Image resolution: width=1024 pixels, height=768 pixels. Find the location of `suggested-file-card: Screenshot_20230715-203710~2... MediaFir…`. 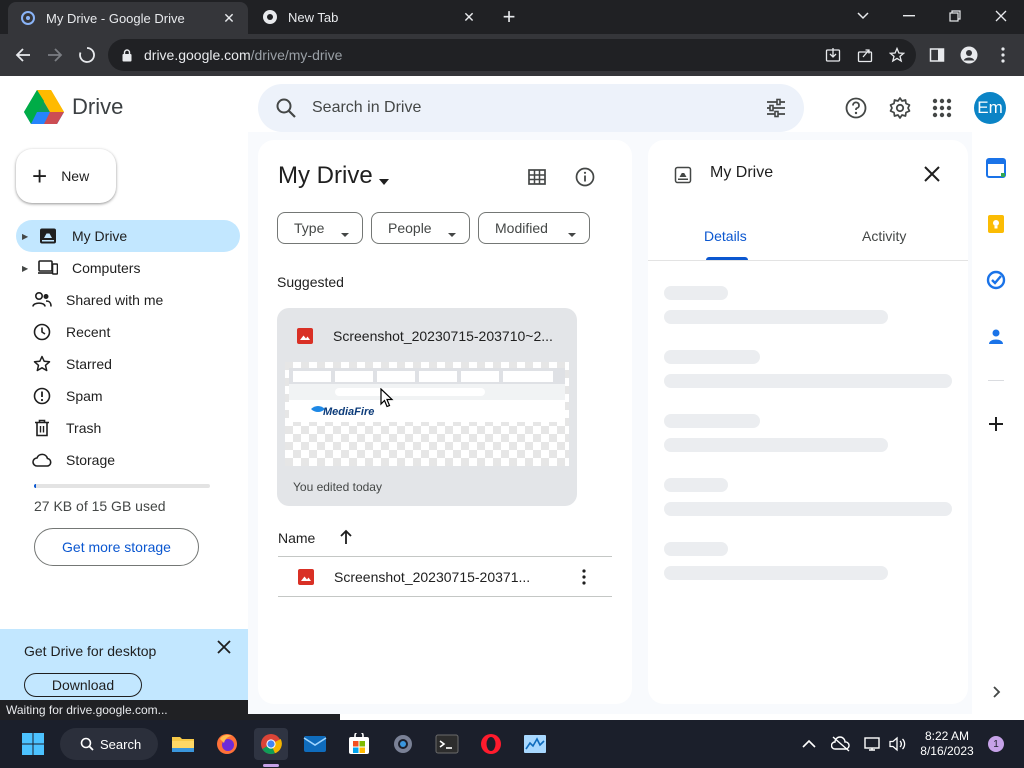

suggested-file-card: Screenshot_20230715-203710~2... MediaFir… is located at coordinates (427, 407).